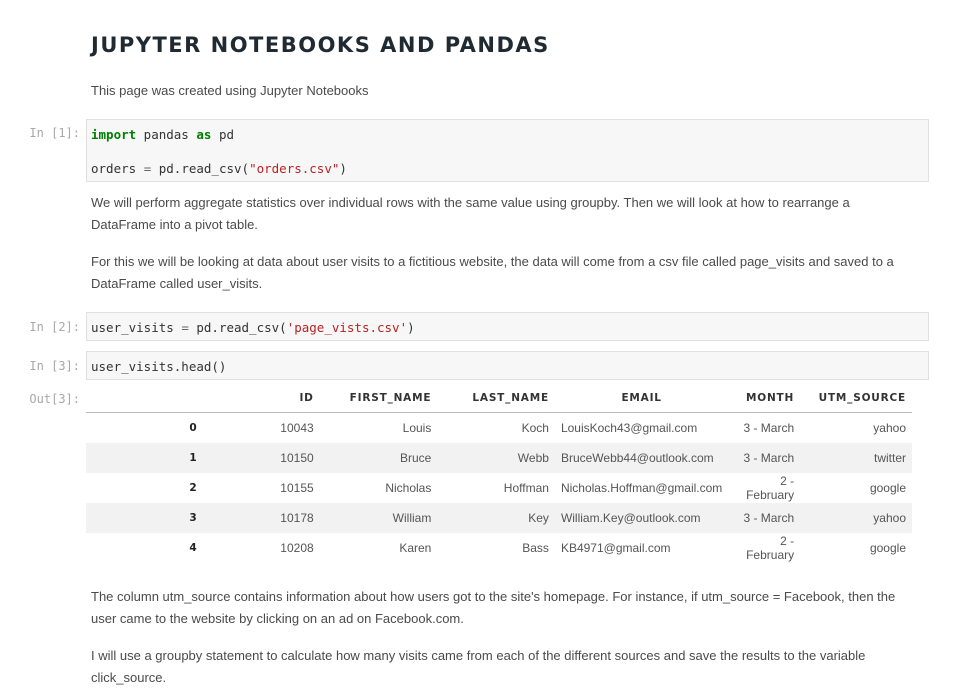 The image size is (976, 697). What do you see at coordinates (764, 398) in the screenshot?
I see `column-header: MONTH` at bounding box center [764, 398].